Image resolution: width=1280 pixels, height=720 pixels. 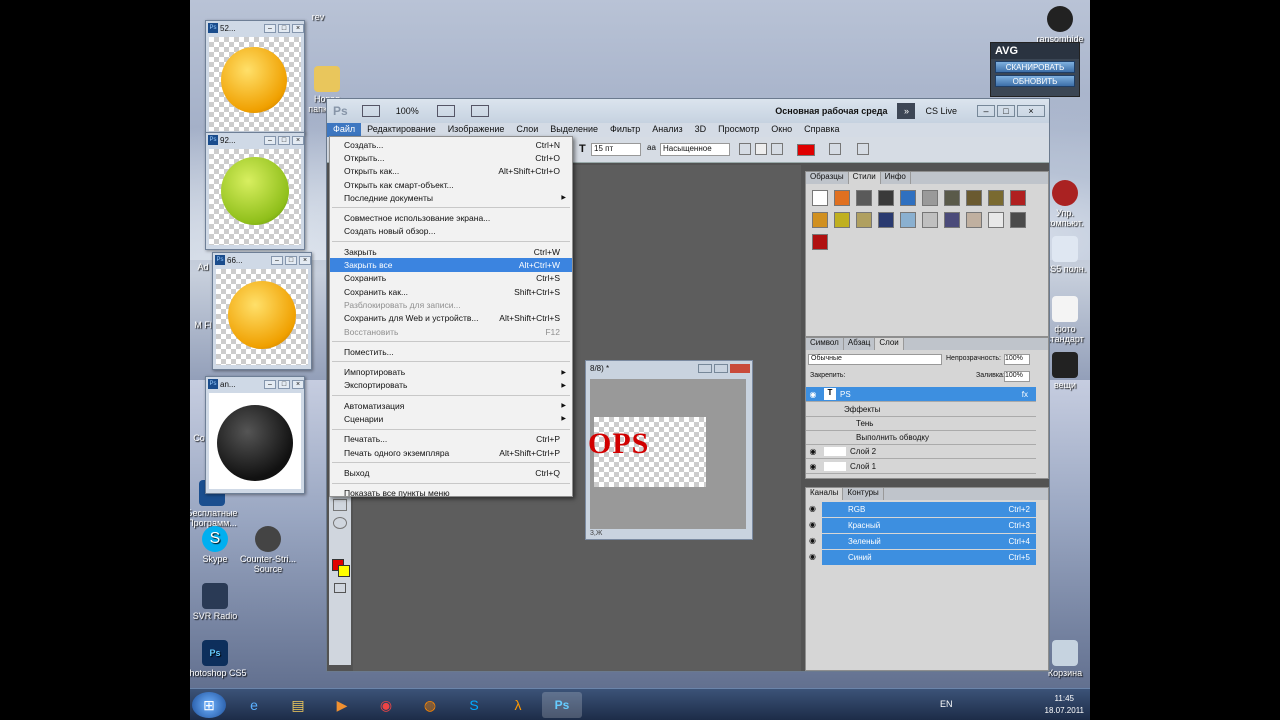 I want to click on menu-file: Файл, so click(x=344, y=130).